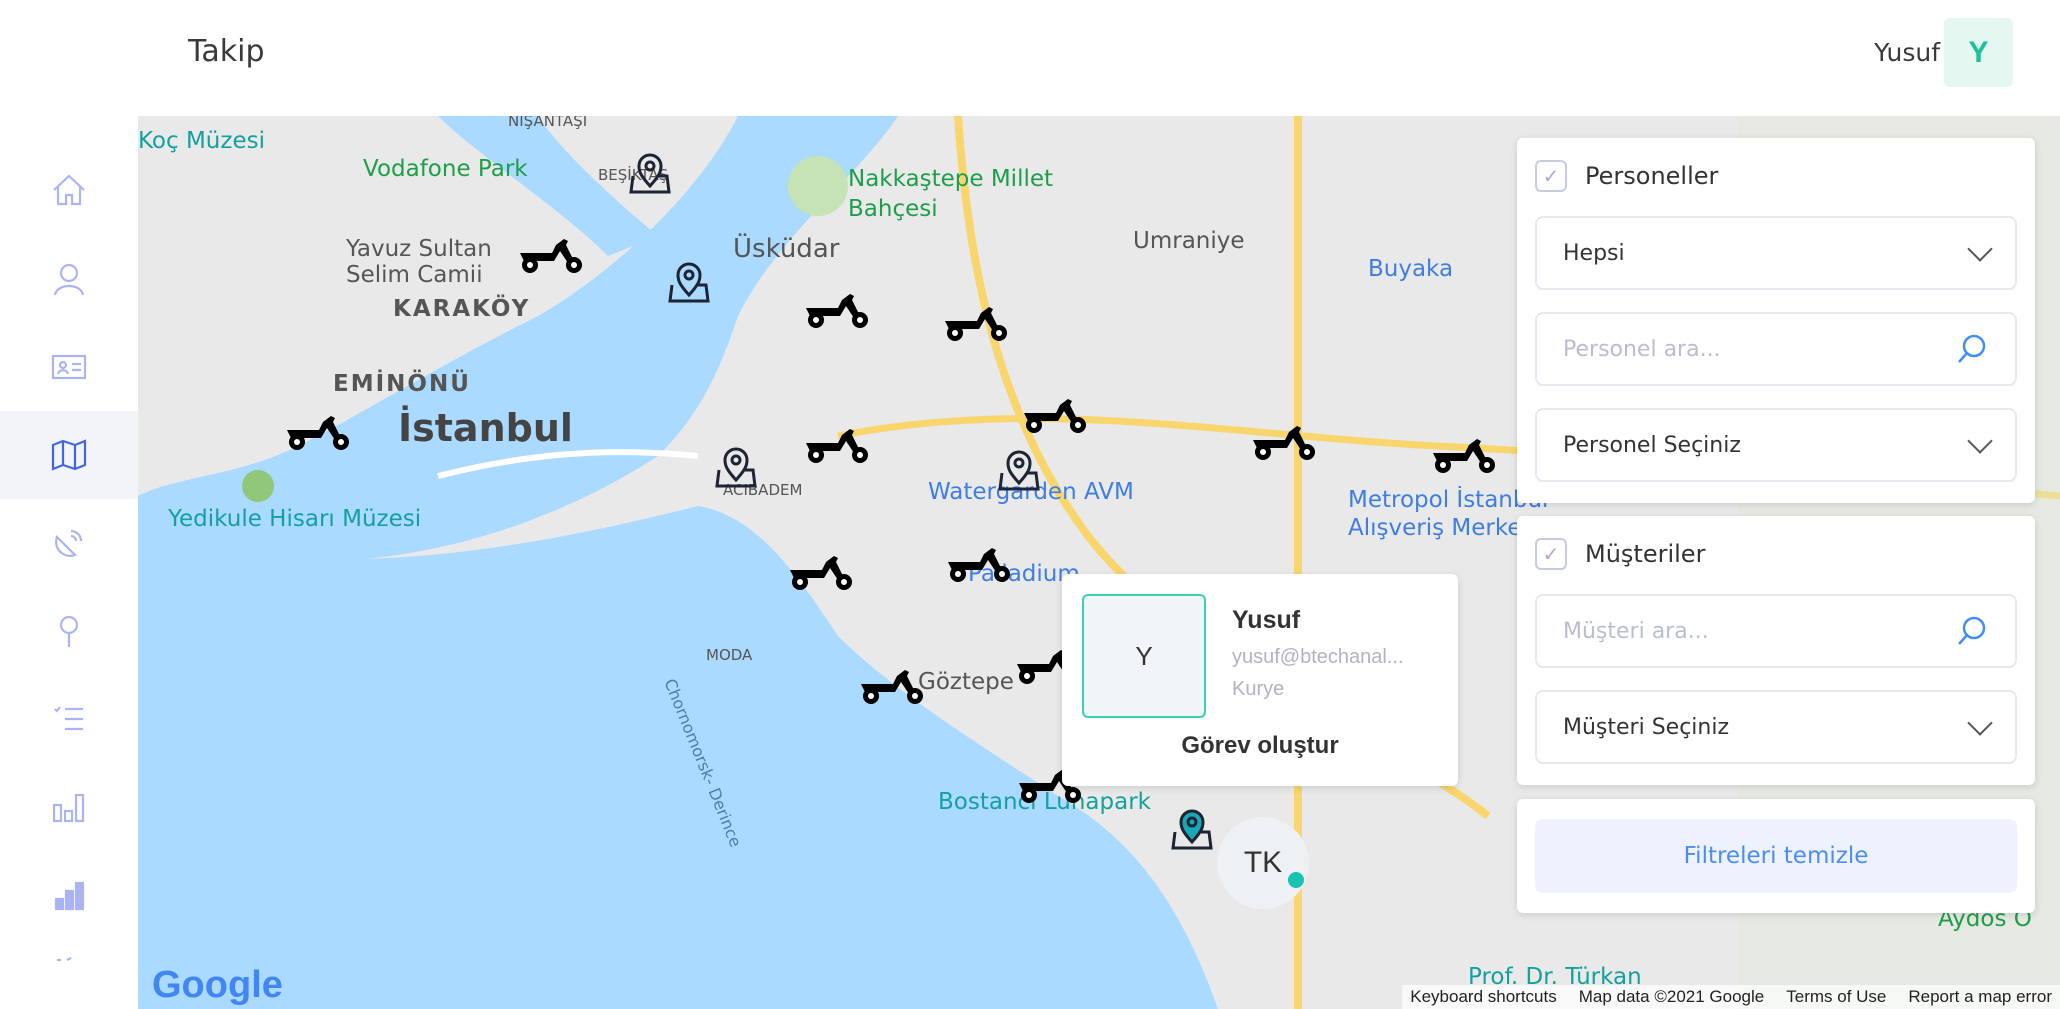 Image resolution: width=2060 pixels, height=1009 pixels. What do you see at coordinates (217, 985) in the screenshot?
I see `google-logo: Google` at bounding box center [217, 985].